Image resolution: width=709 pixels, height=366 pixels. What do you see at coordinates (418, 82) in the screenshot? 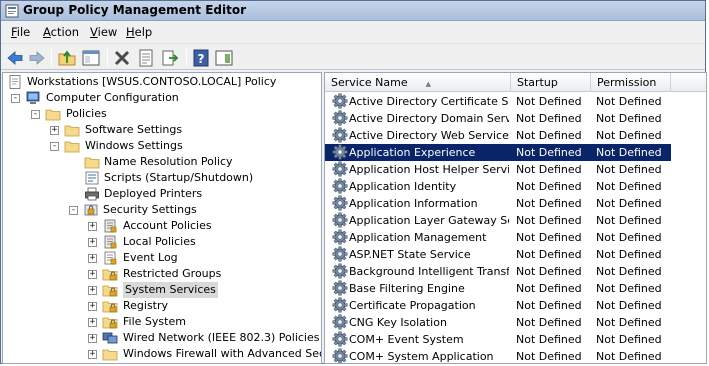
I see `column-header-service-name: Service Name ▲` at bounding box center [418, 82].